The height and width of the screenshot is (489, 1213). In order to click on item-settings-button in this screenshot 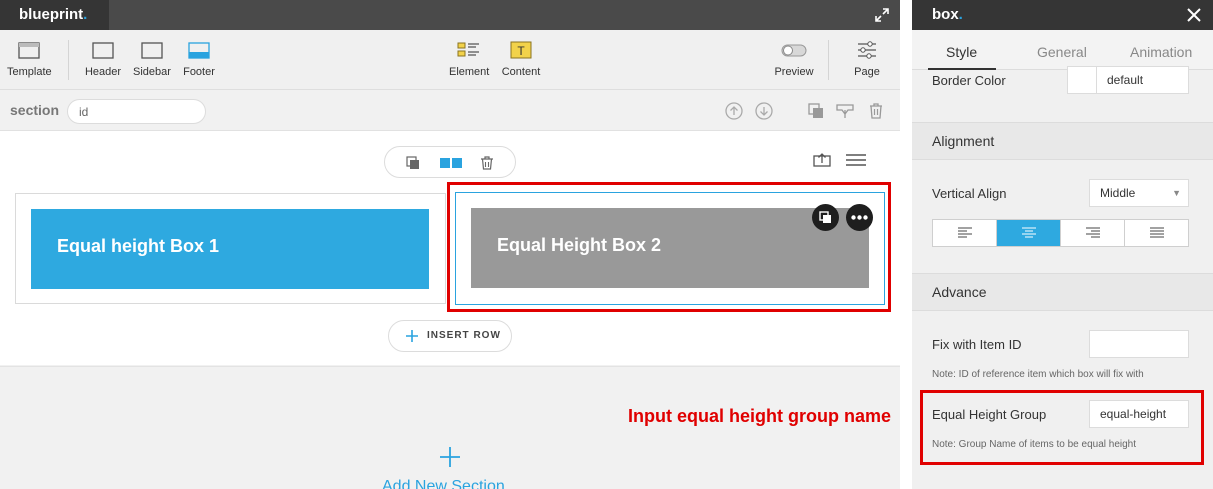, I will do `click(825, 217)`.